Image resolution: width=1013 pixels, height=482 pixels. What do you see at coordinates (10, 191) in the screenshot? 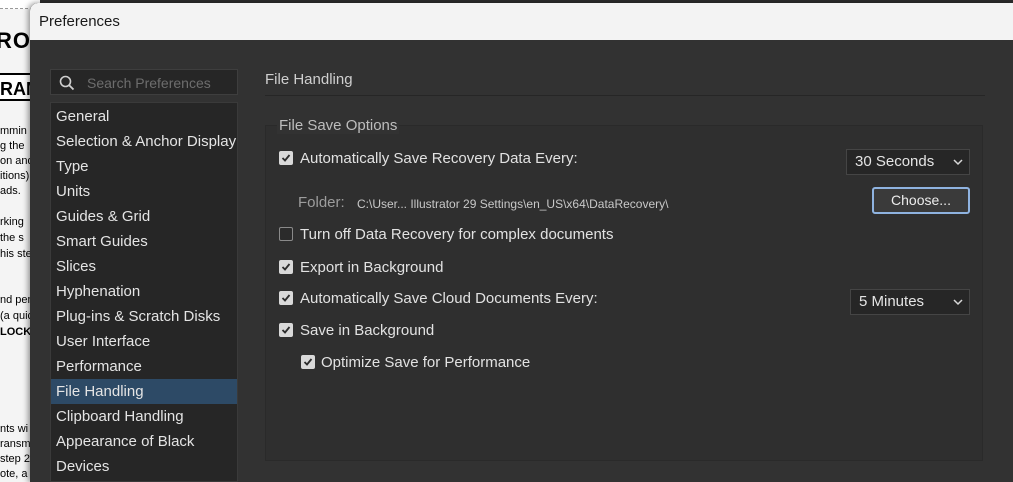
I see `background-text-line: ads.` at bounding box center [10, 191].